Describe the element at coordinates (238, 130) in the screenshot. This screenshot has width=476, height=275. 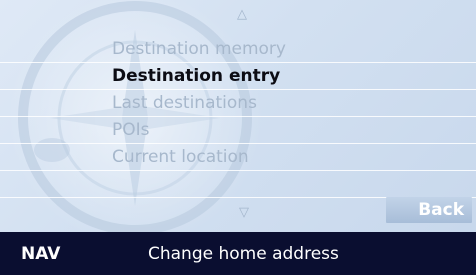
I see `menu-item-pois: POIs` at that location.